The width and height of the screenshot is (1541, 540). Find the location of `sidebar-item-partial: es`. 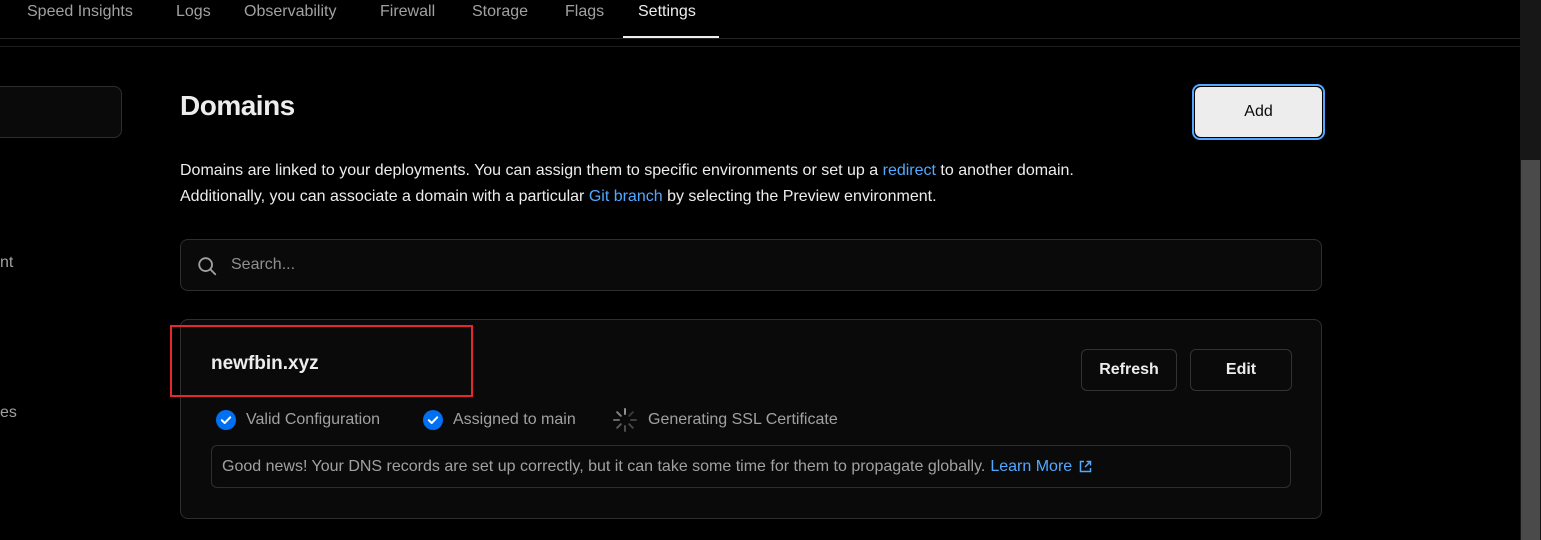

sidebar-item-partial: es is located at coordinates (8, 413).